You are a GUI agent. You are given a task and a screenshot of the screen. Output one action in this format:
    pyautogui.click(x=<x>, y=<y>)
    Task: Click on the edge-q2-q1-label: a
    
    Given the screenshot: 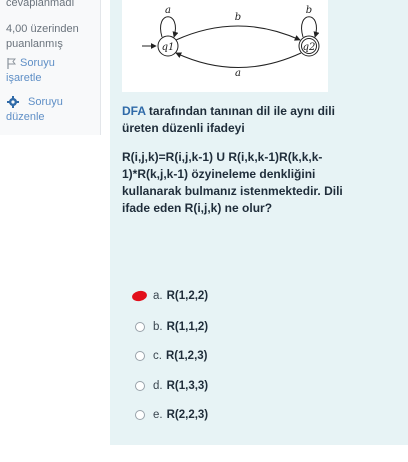 What is the action you would take?
    pyautogui.click(x=238, y=73)
    